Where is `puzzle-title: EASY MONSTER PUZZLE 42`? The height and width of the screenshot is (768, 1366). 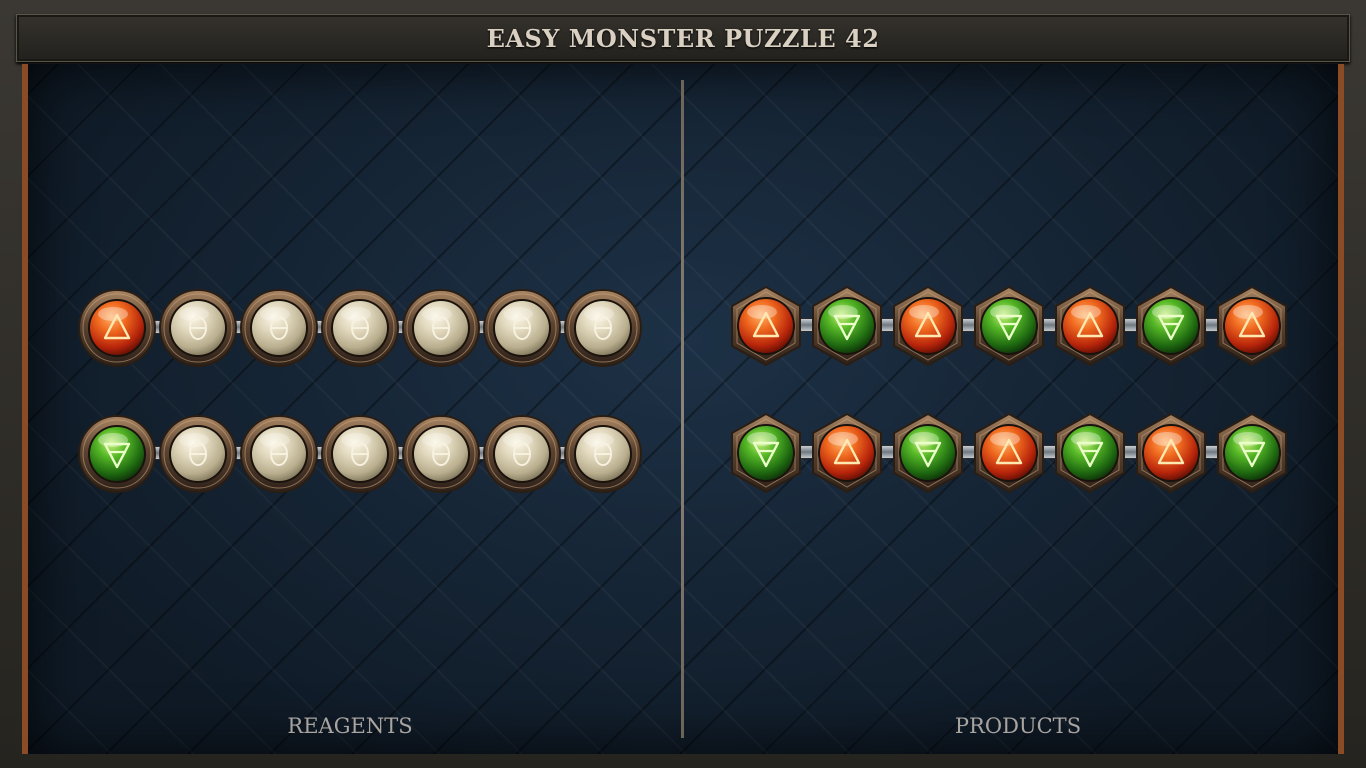
puzzle-title: EASY MONSTER PUZZLE 42 is located at coordinates (683, 38).